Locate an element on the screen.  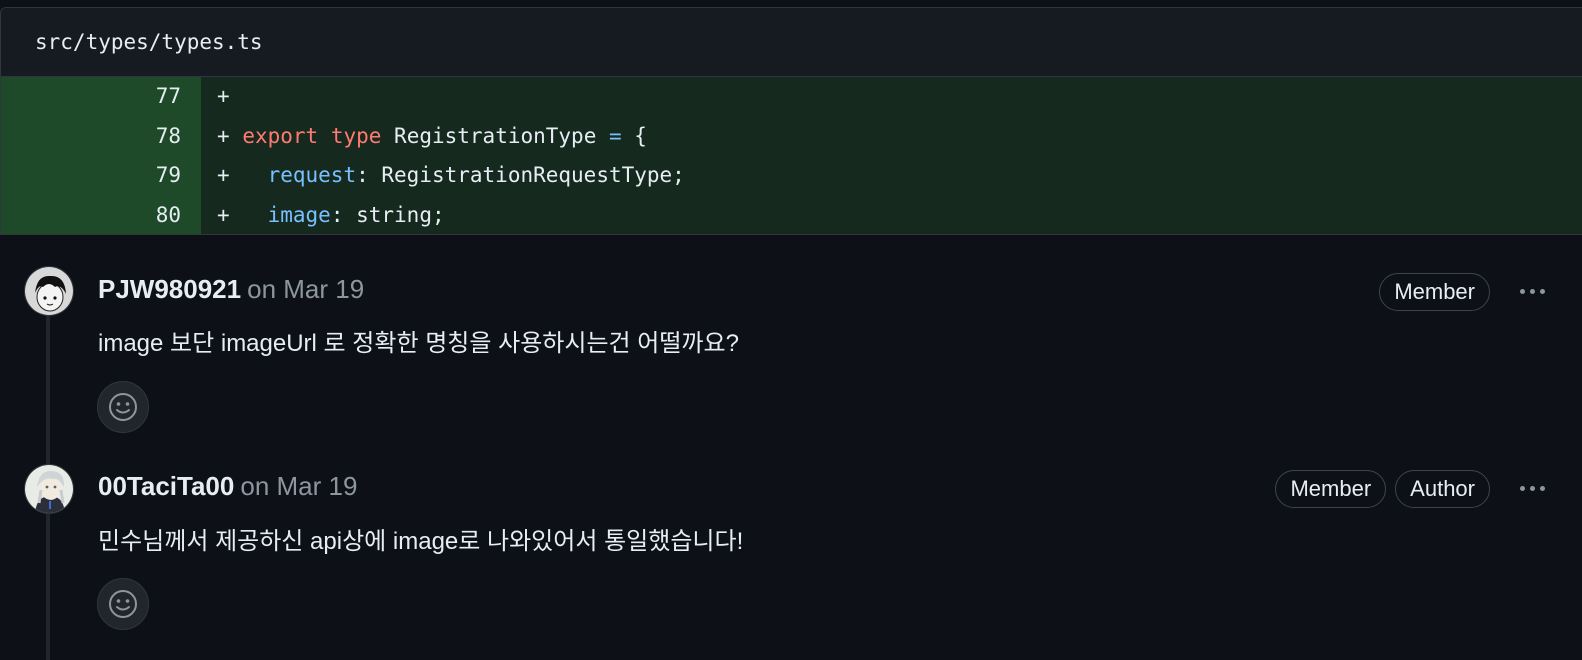
code-keyword: export is located at coordinates (280, 135).